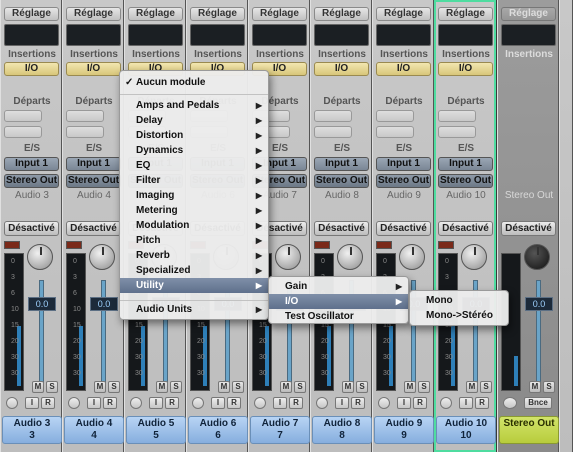 The height and width of the screenshot is (452, 573). What do you see at coordinates (194, 225) in the screenshot?
I see `menu-item-modulation: Modulation ▶` at bounding box center [194, 225].